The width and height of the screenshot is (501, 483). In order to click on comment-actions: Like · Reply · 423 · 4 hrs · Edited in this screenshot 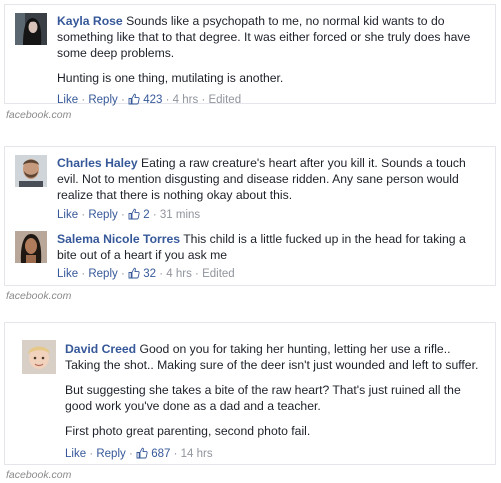, I will do `click(149, 99)`.